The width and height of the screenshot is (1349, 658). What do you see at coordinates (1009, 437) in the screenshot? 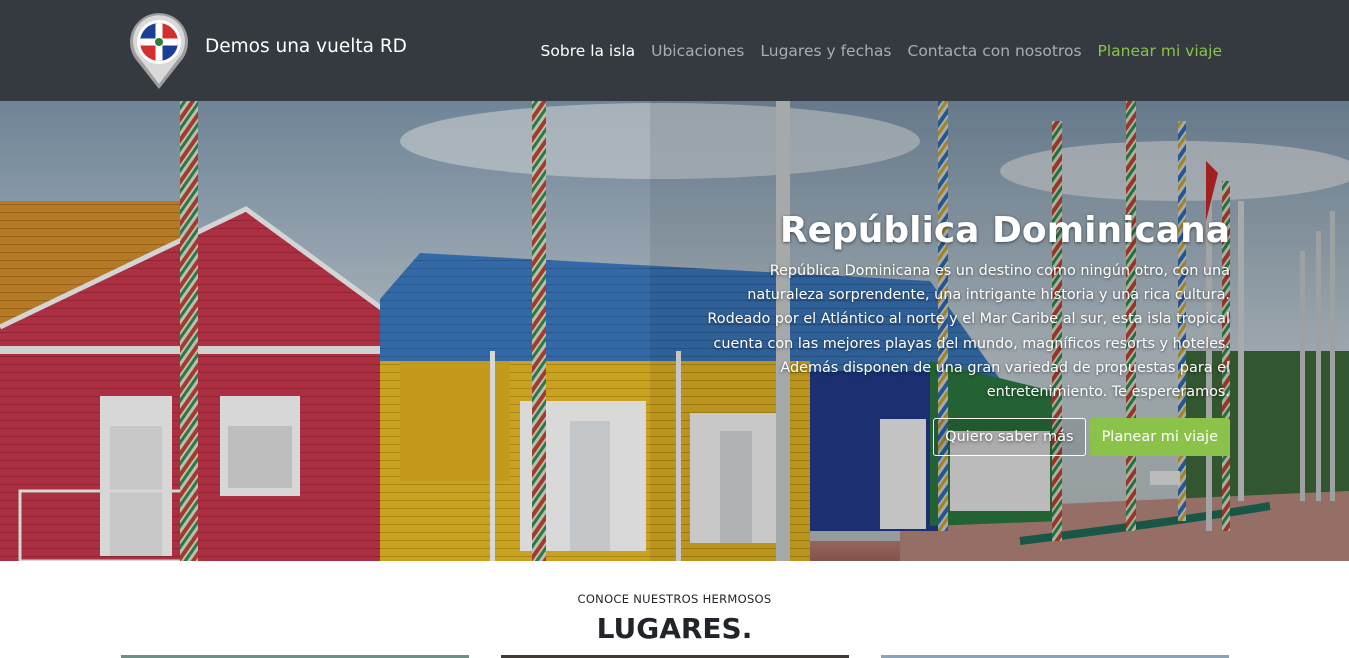
I see `quiero-saber-mas-button: Quiero saber más` at bounding box center [1009, 437].